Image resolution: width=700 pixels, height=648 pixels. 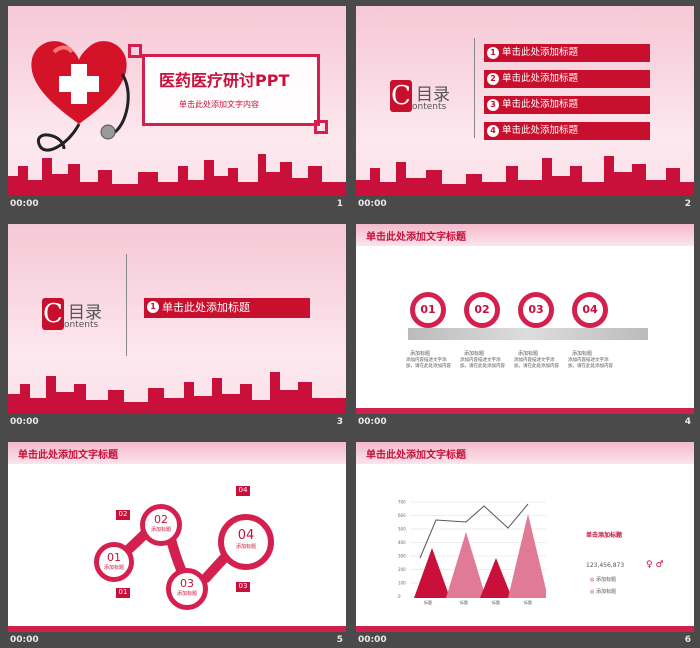 What do you see at coordinates (177, 423) in the screenshot?
I see `caption: 00:00 3` at bounding box center [177, 423].